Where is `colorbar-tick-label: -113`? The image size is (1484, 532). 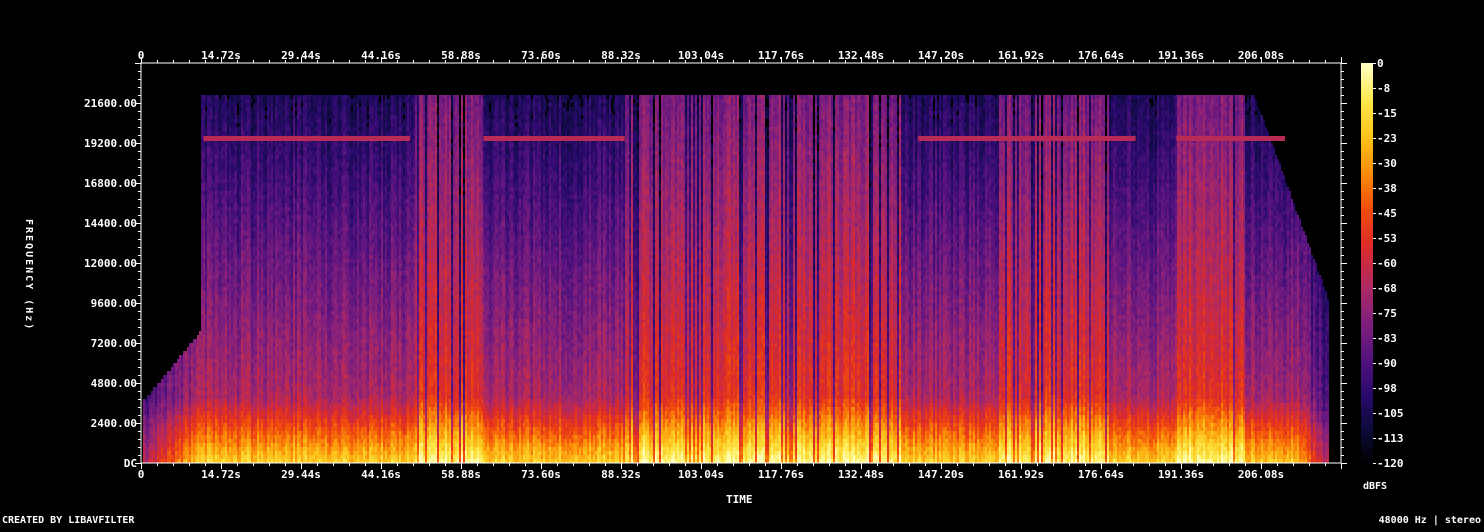
colorbar-tick-label: -113 is located at coordinates (1390, 438).